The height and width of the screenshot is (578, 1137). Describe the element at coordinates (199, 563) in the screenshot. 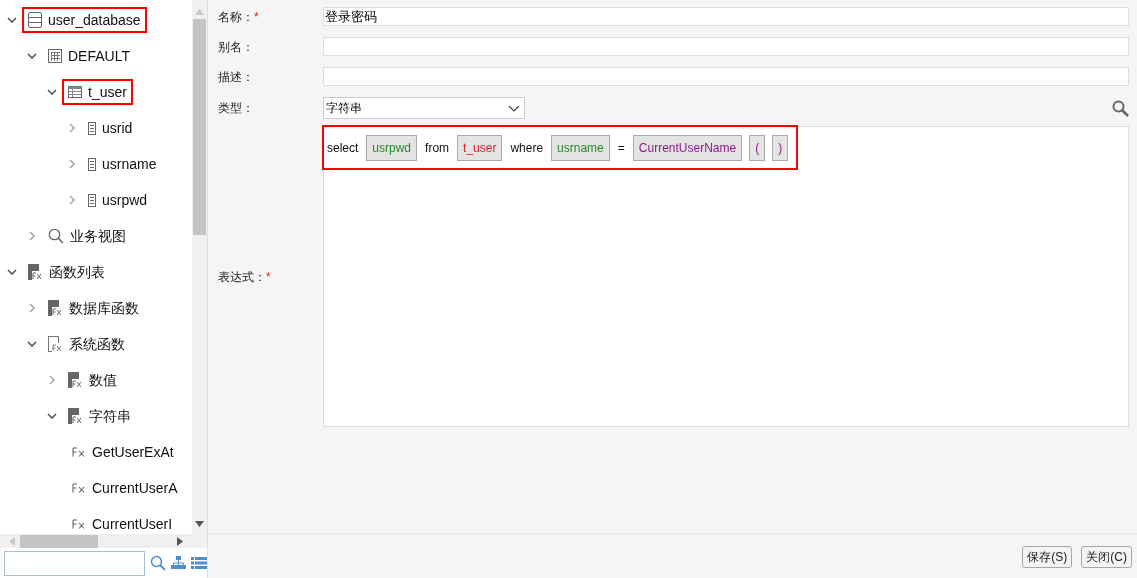

I see `list-icon` at that location.